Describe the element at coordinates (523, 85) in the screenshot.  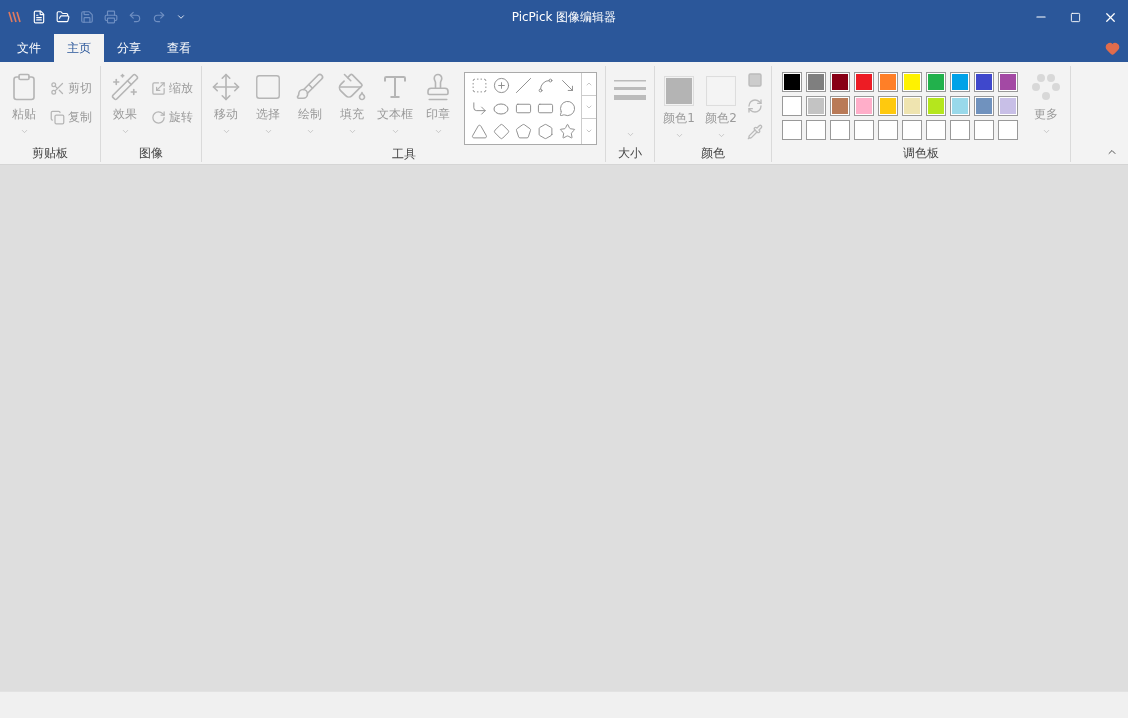
I see `line-icon` at that location.